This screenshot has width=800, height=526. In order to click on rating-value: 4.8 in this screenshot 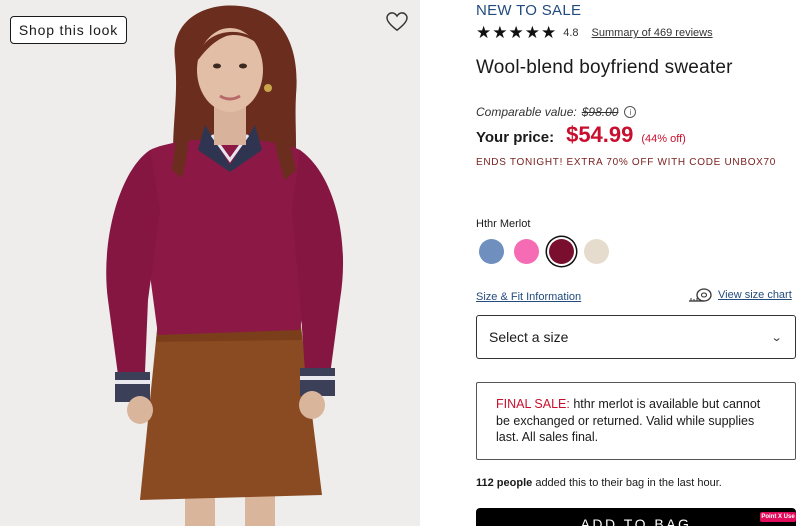, I will do `click(571, 33)`.